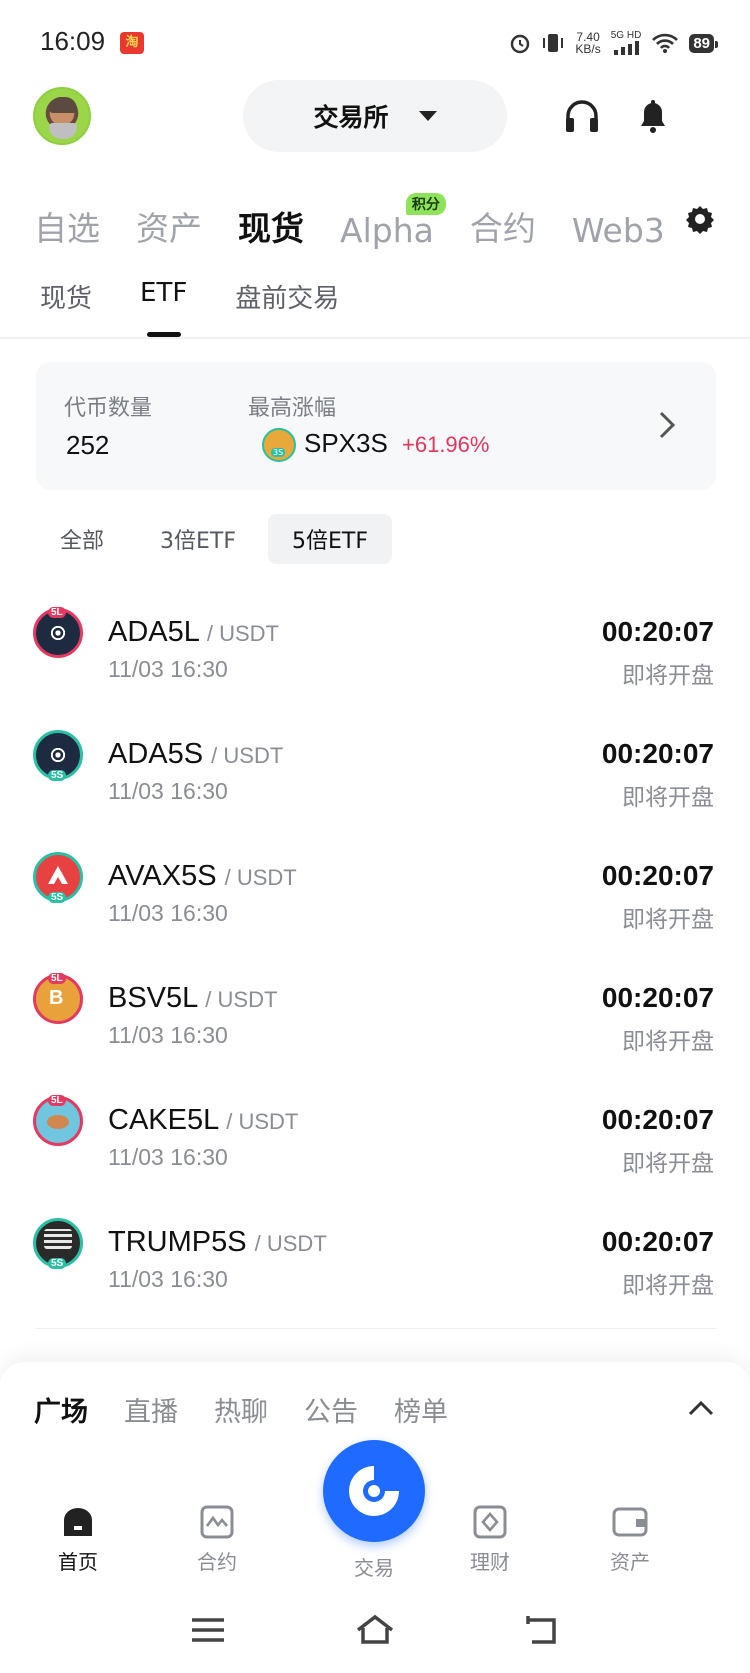 Image resolution: width=750 pixels, height=1673 pixels. What do you see at coordinates (82, 539) in the screenshot?
I see `filter-all: 全部` at bounding box center [82, 539].